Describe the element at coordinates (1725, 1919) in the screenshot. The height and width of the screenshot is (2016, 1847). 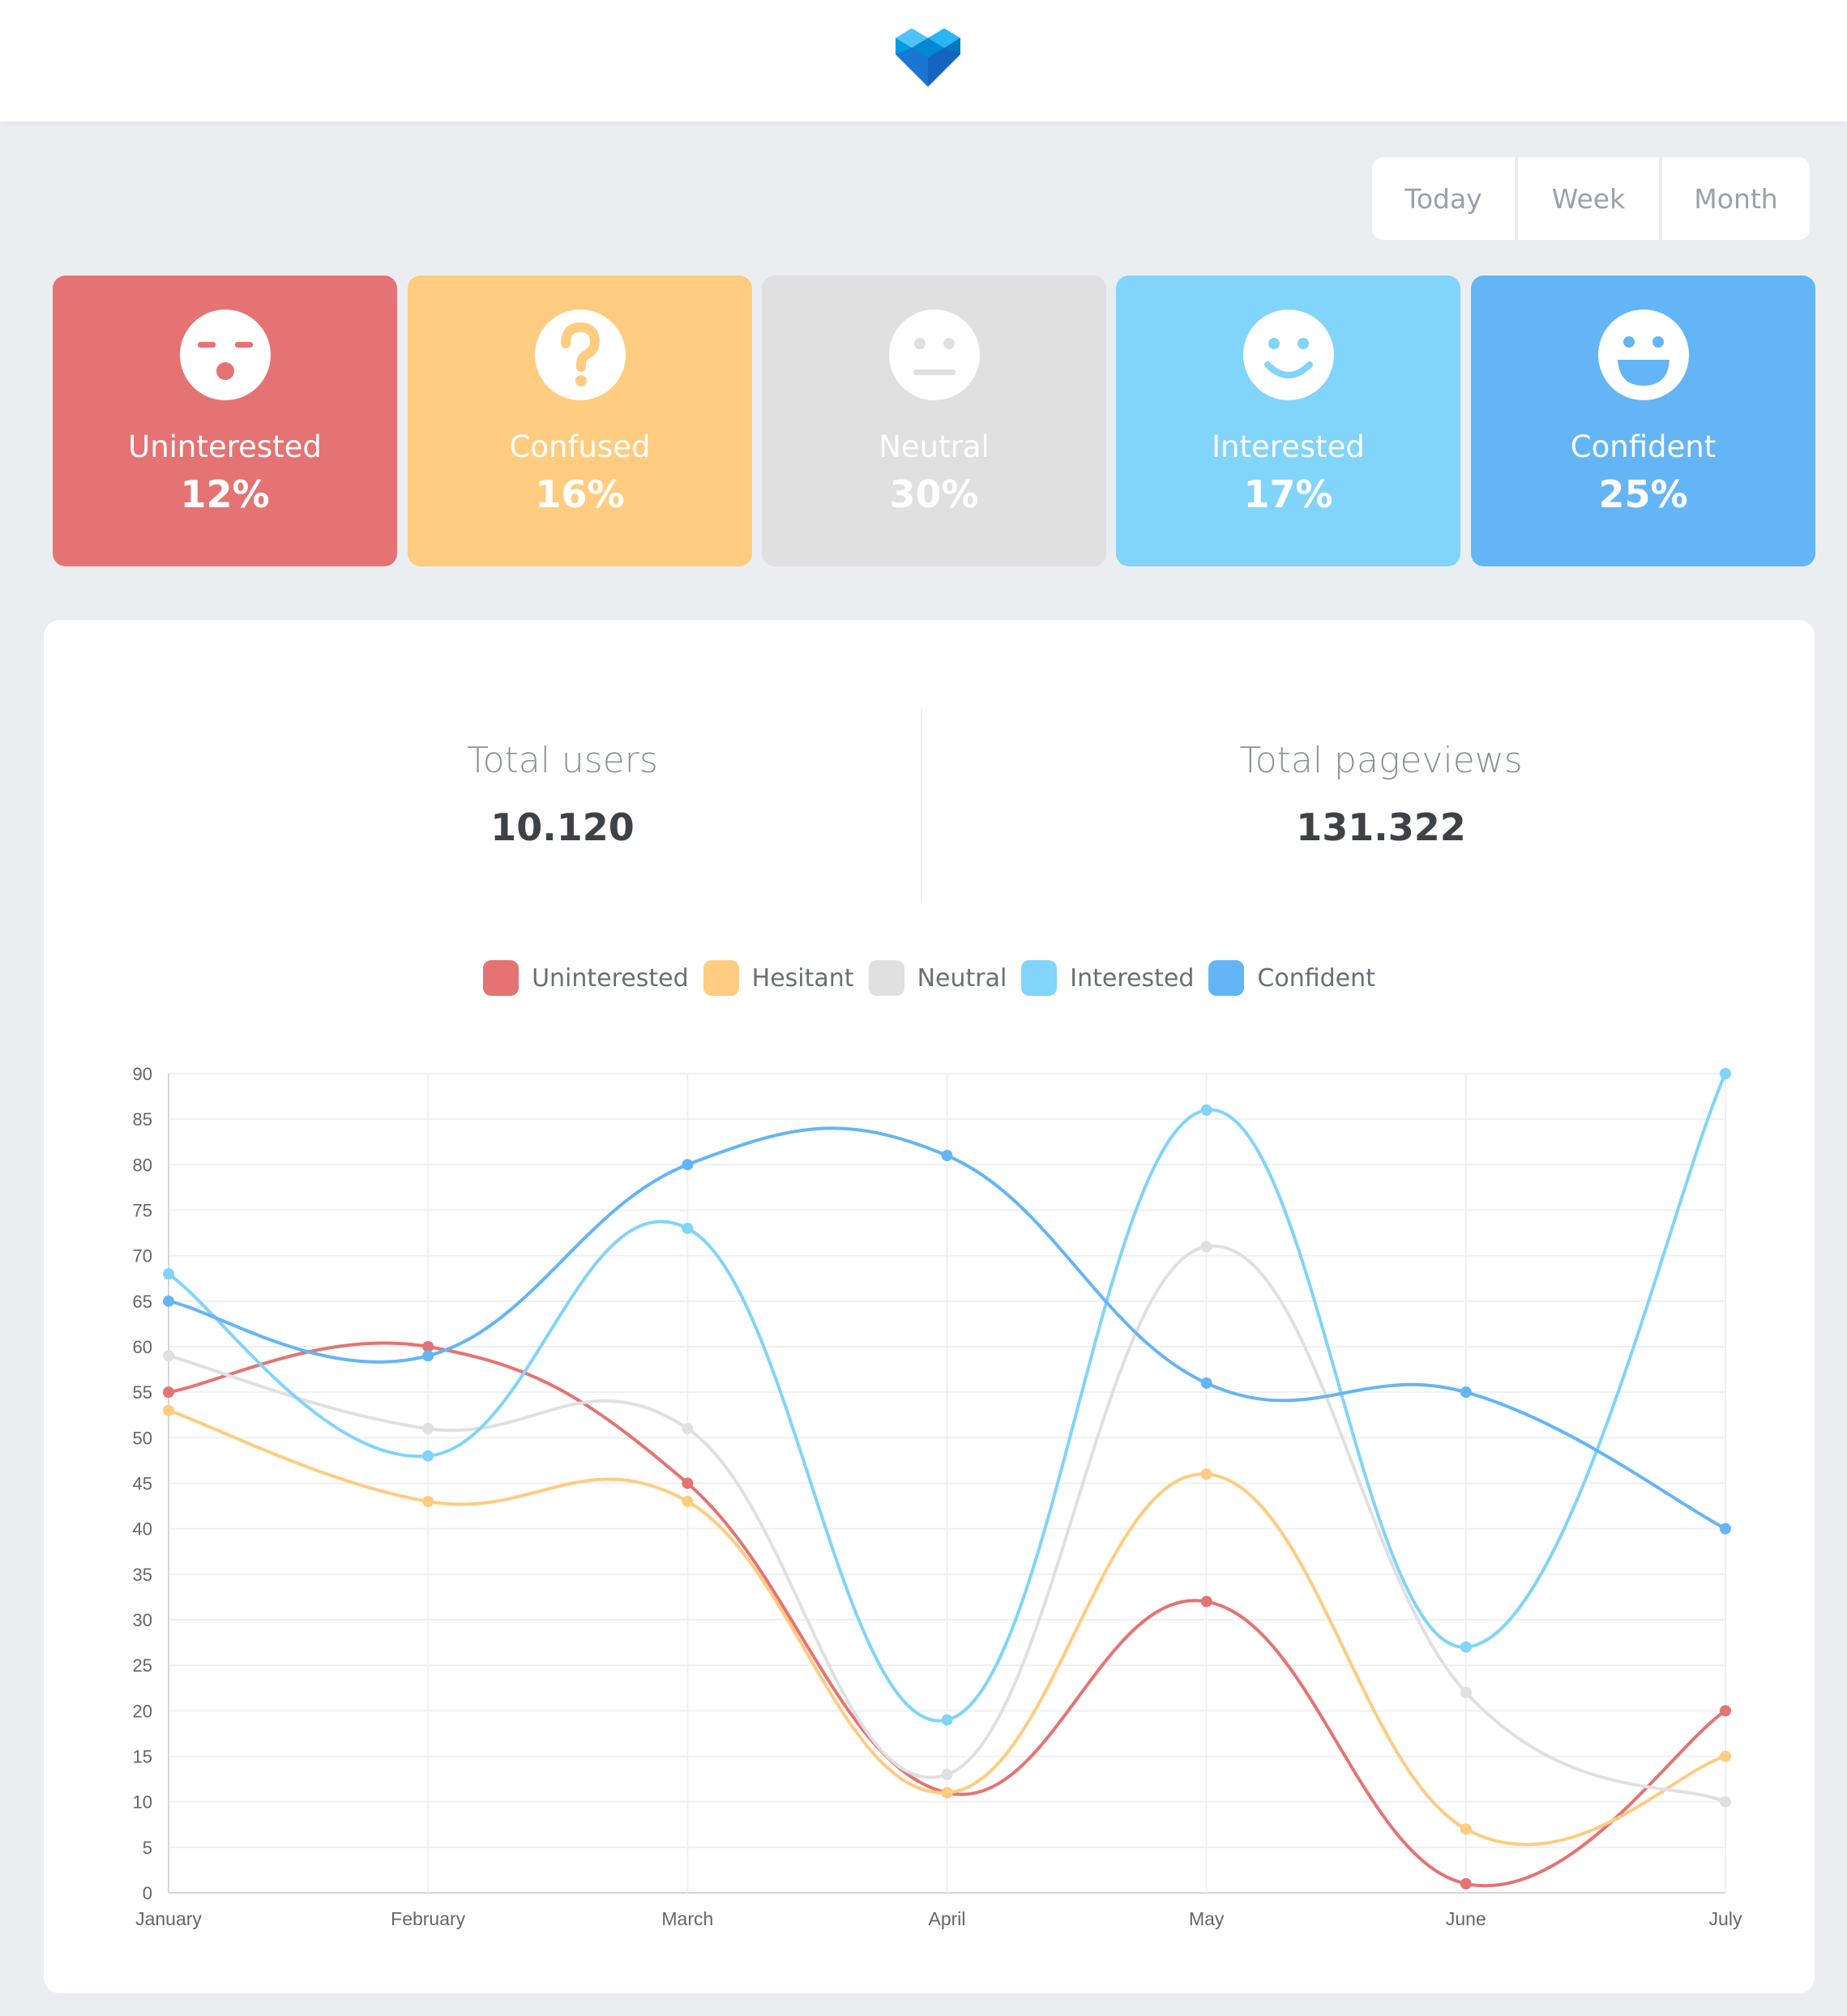
I see `x-tick-label: July` at that location.